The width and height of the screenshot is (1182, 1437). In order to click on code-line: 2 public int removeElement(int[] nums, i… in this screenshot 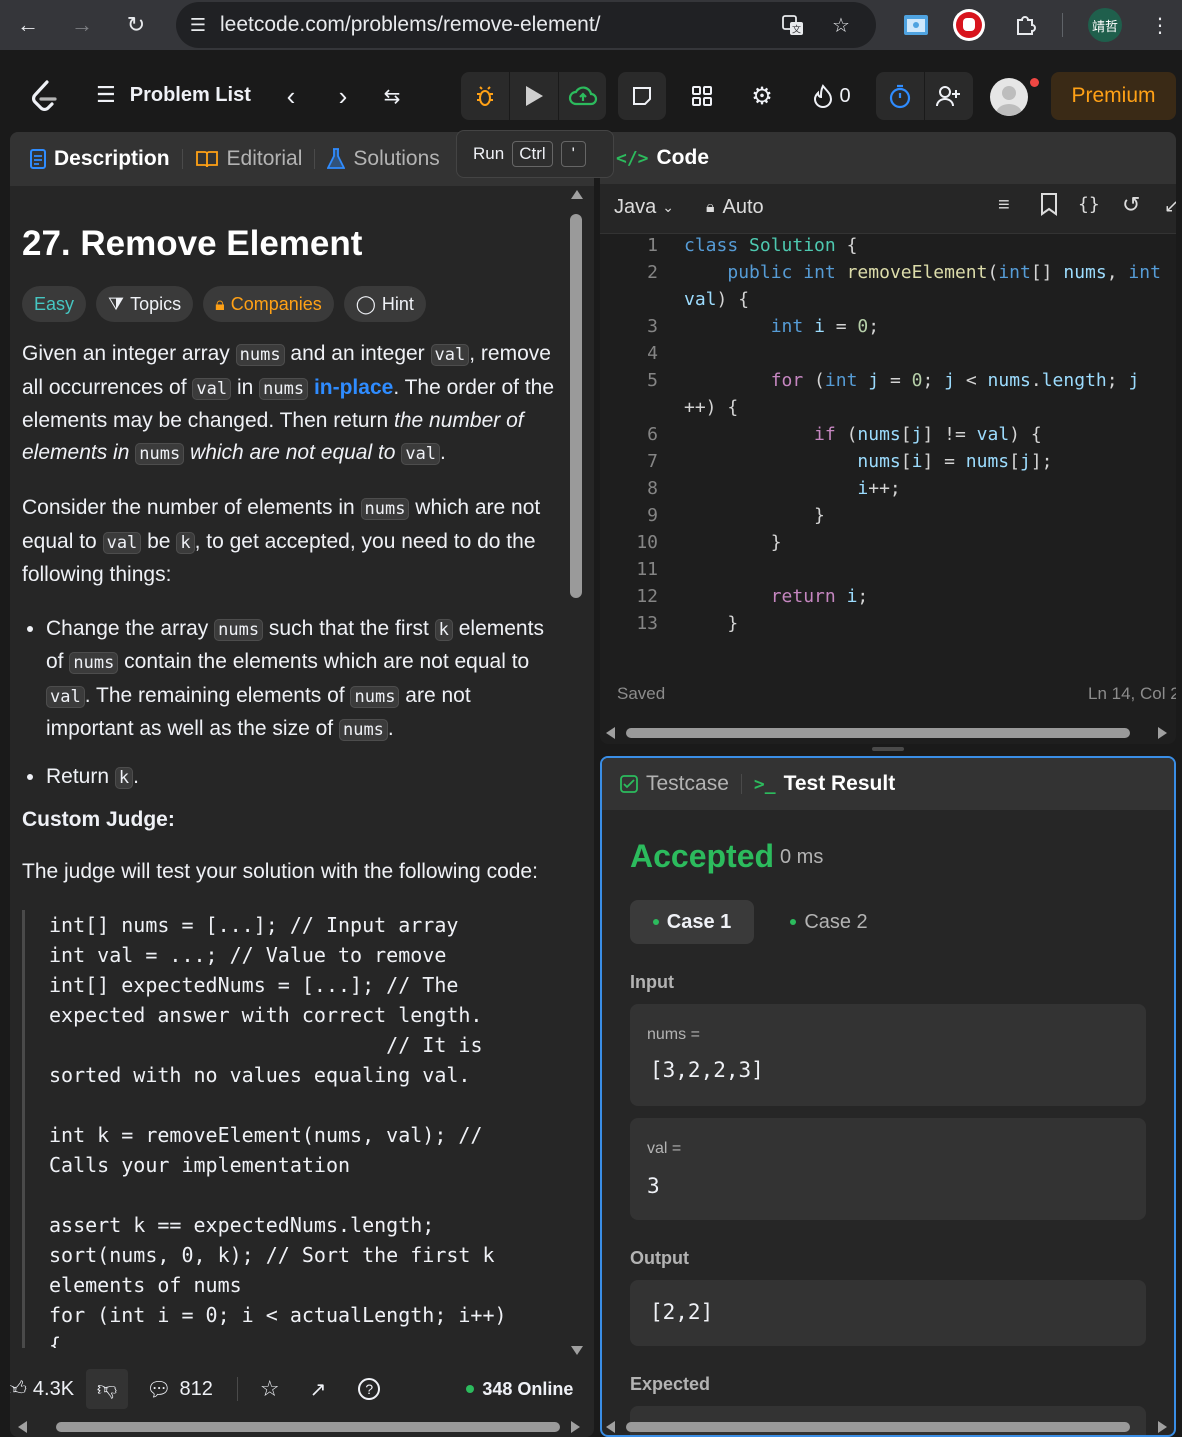, I will do `click(904, 272)`.